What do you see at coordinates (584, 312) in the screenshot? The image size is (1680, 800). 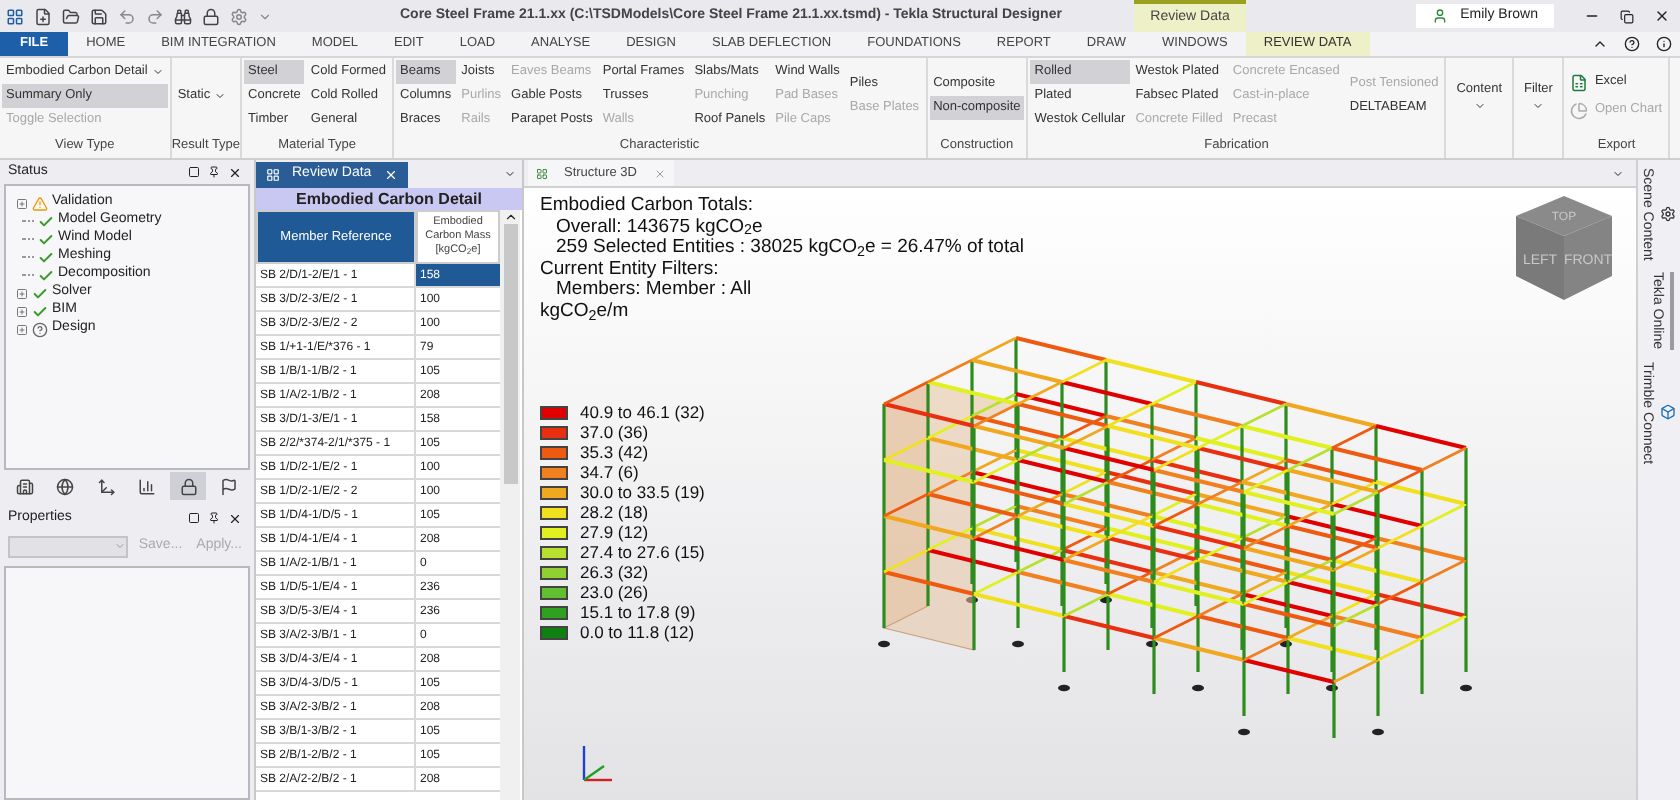 I see `unit-label: kgCO$_{2}$e/m` at bounding box center [584, 312].